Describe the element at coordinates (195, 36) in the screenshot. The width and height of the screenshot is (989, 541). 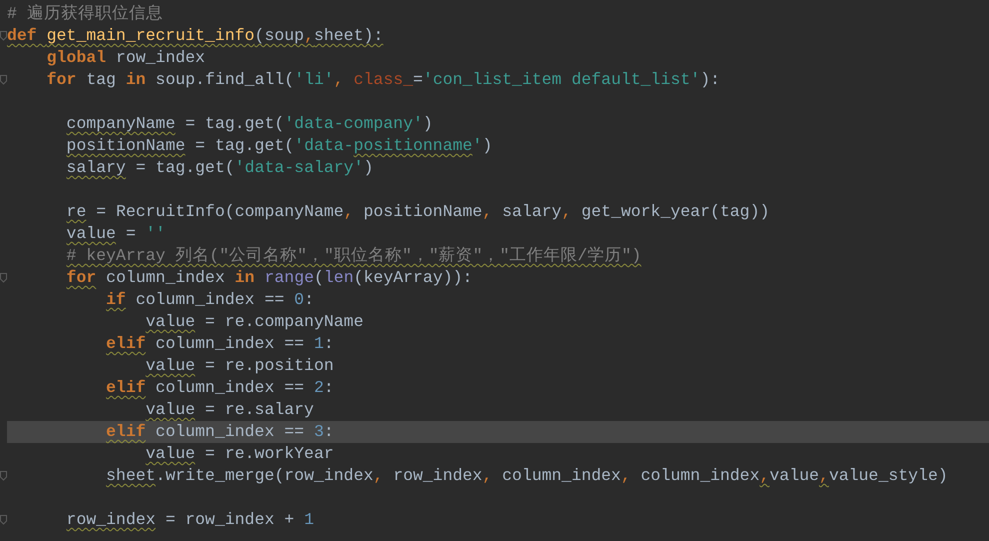
I see `code-line: def get_main_recruit_info(soup,sheet):` at that location.